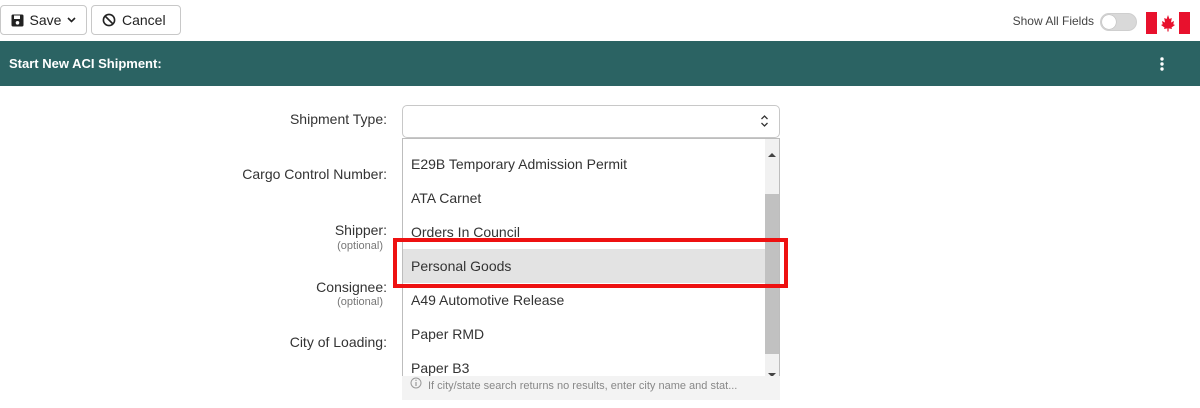 This screenshot has width=1200, height=408. What do you see at coordinates (351, 287) in the screenshot?
I see `consignee-label: Consignee:` at bounding box center [351, 287].